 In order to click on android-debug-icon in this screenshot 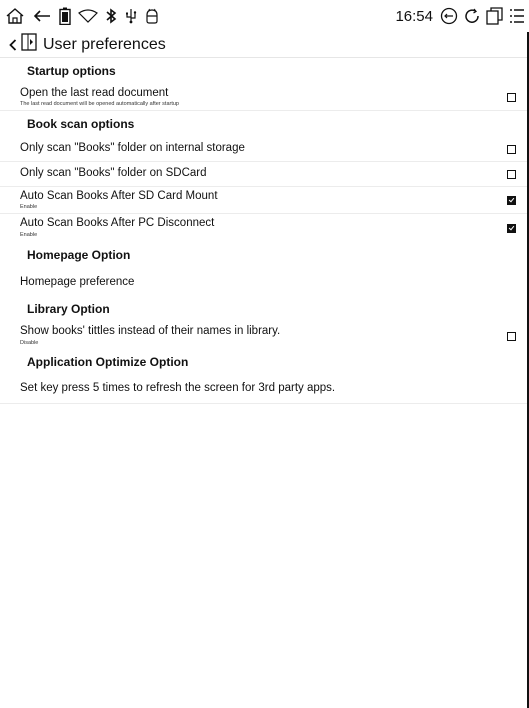, I will do `click(152, 16)`.